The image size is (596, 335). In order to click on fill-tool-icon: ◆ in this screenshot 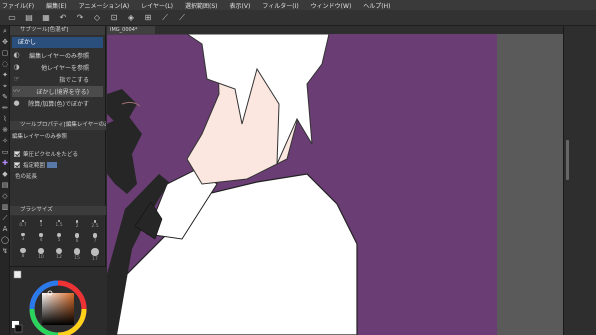, I will do `click(5, 174)`.